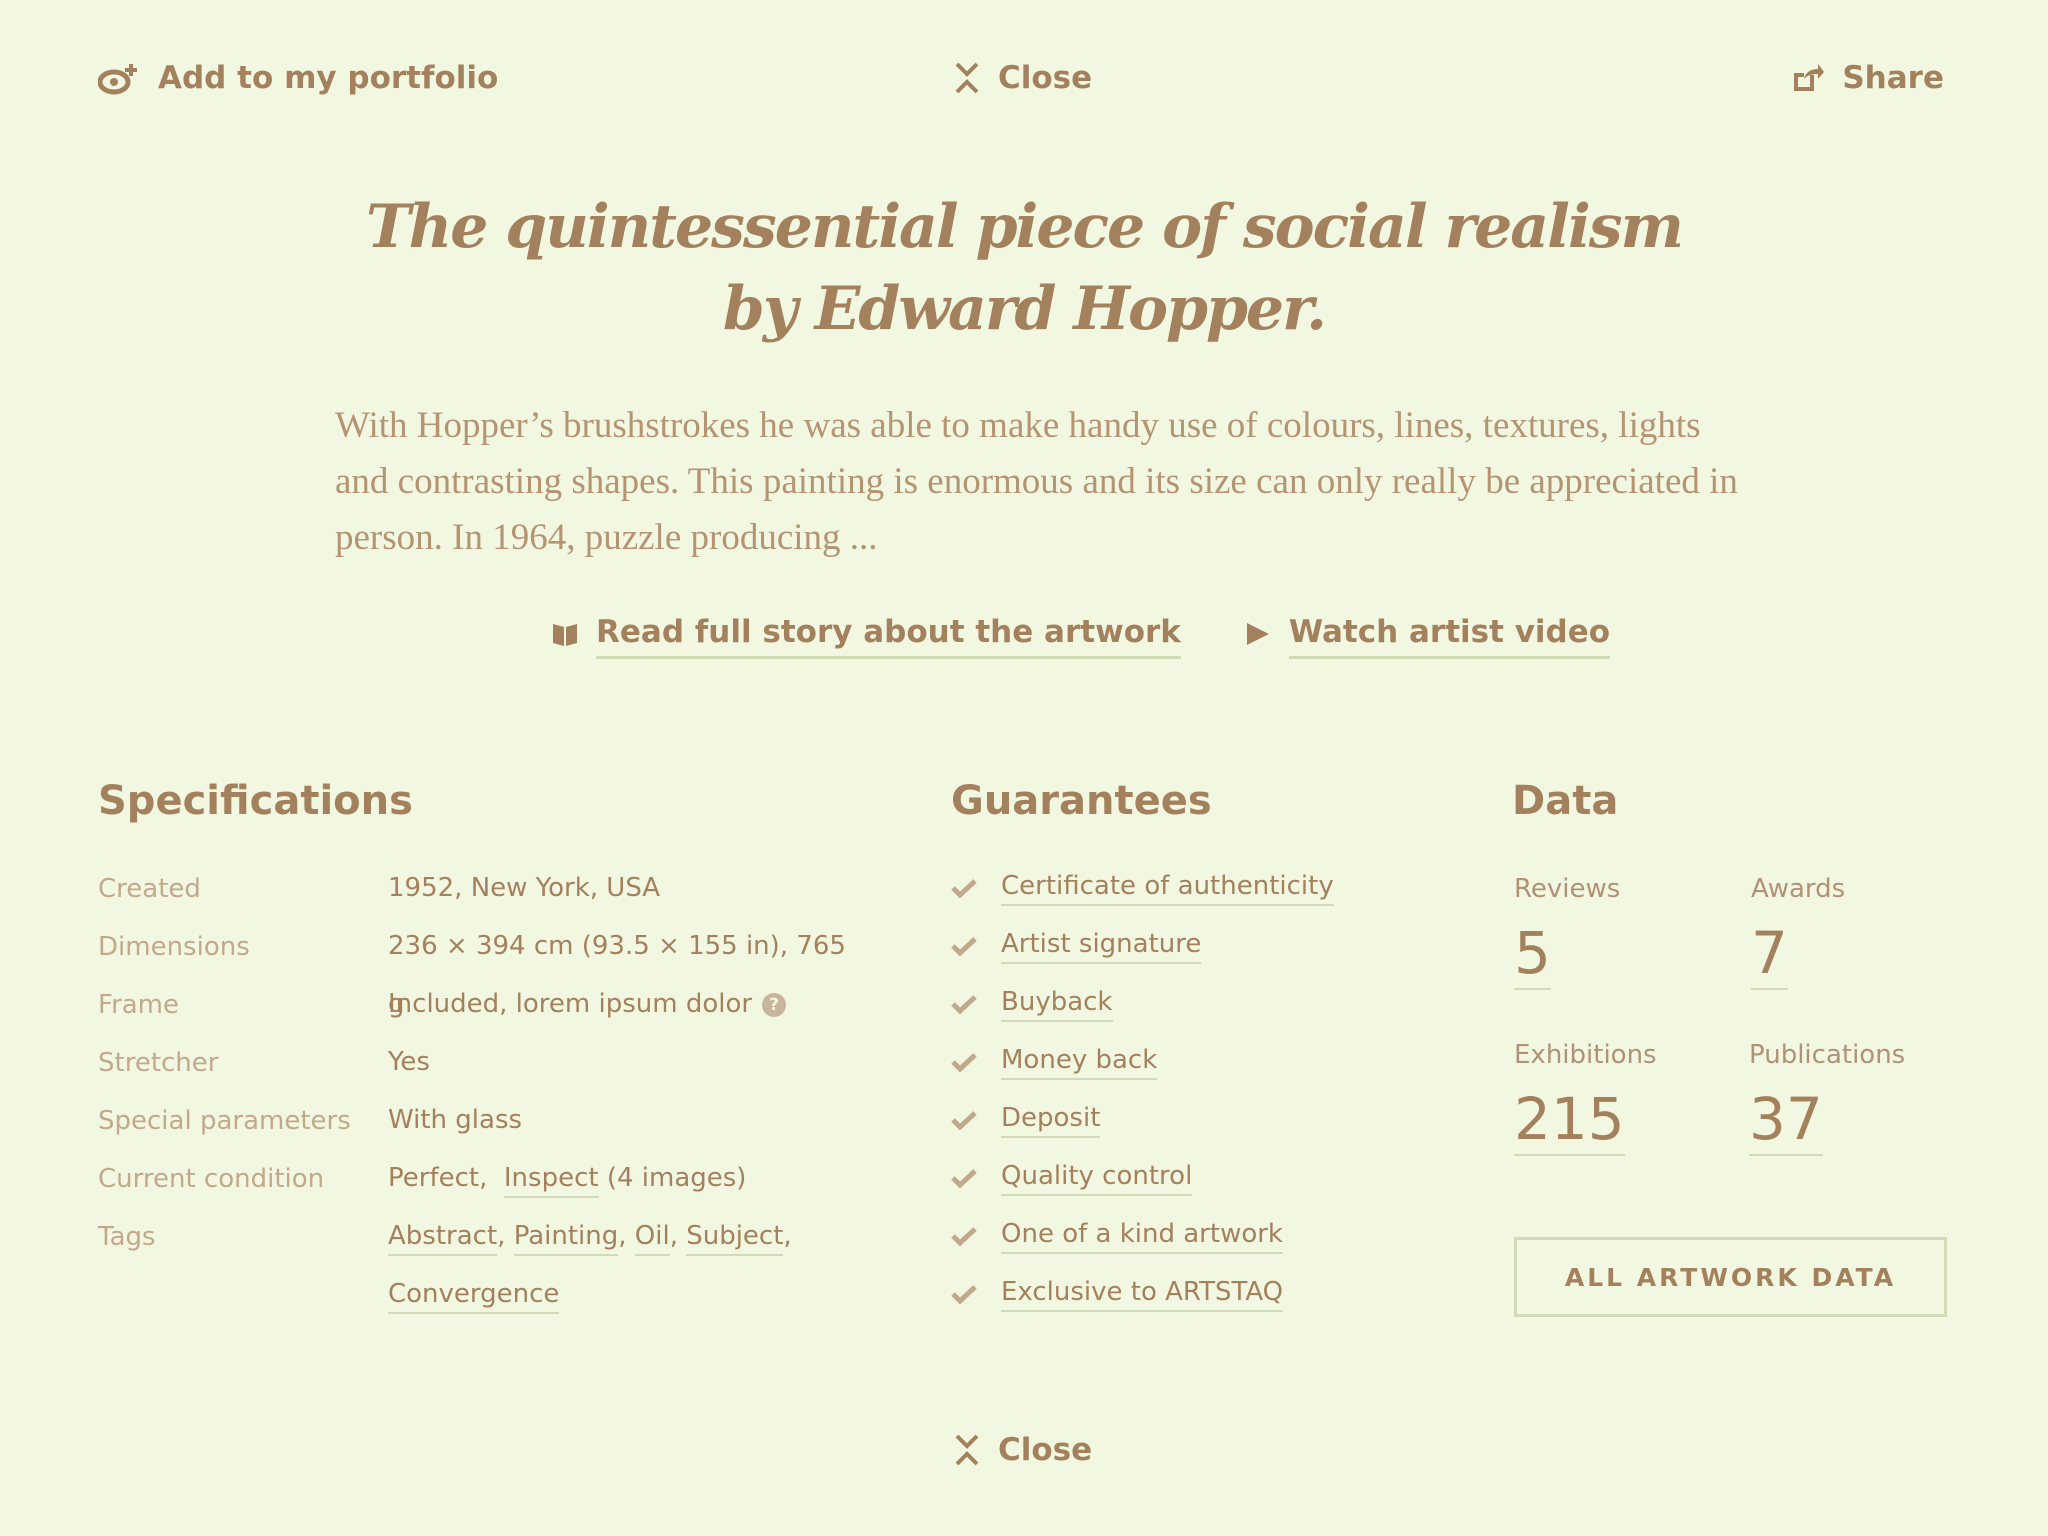 The width and height of the screenshot is (2048, 1536). Describe the element at coordinates (1024, 309) in the screenshot. I see `headline-line-2: by Edward Hopper.` at that location.